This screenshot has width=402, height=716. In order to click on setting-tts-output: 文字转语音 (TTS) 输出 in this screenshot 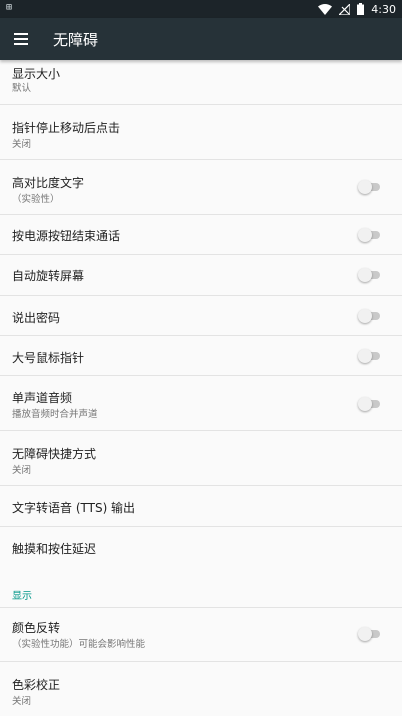, I will do `click(201, 506)`.